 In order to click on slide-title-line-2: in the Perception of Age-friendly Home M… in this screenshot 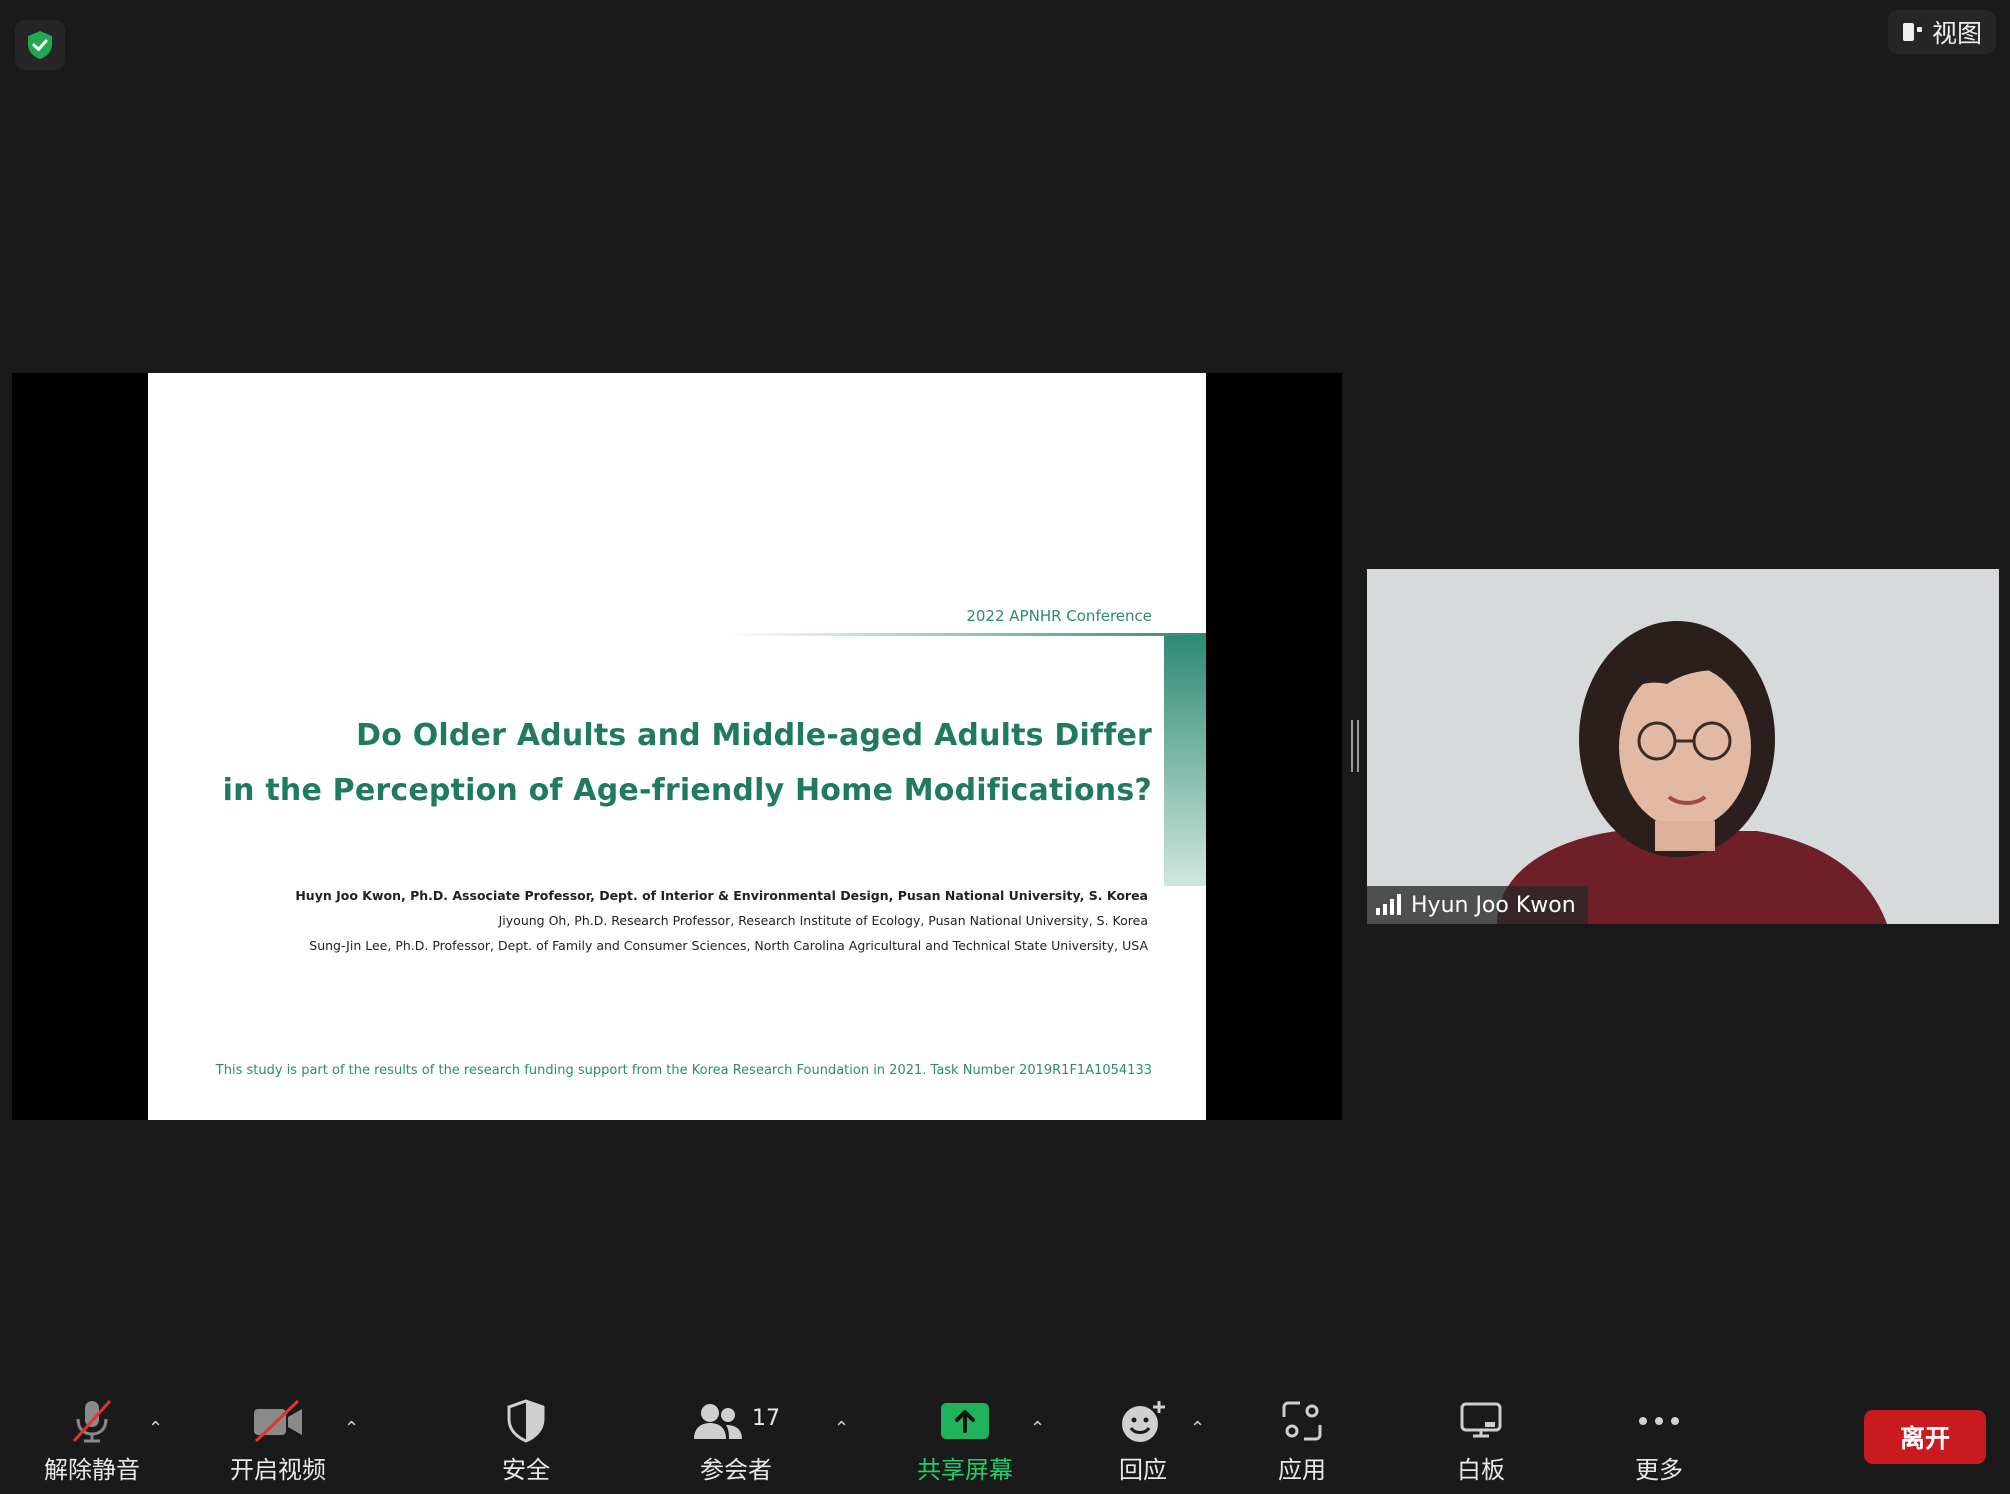, I will do `click(687, 790)`.